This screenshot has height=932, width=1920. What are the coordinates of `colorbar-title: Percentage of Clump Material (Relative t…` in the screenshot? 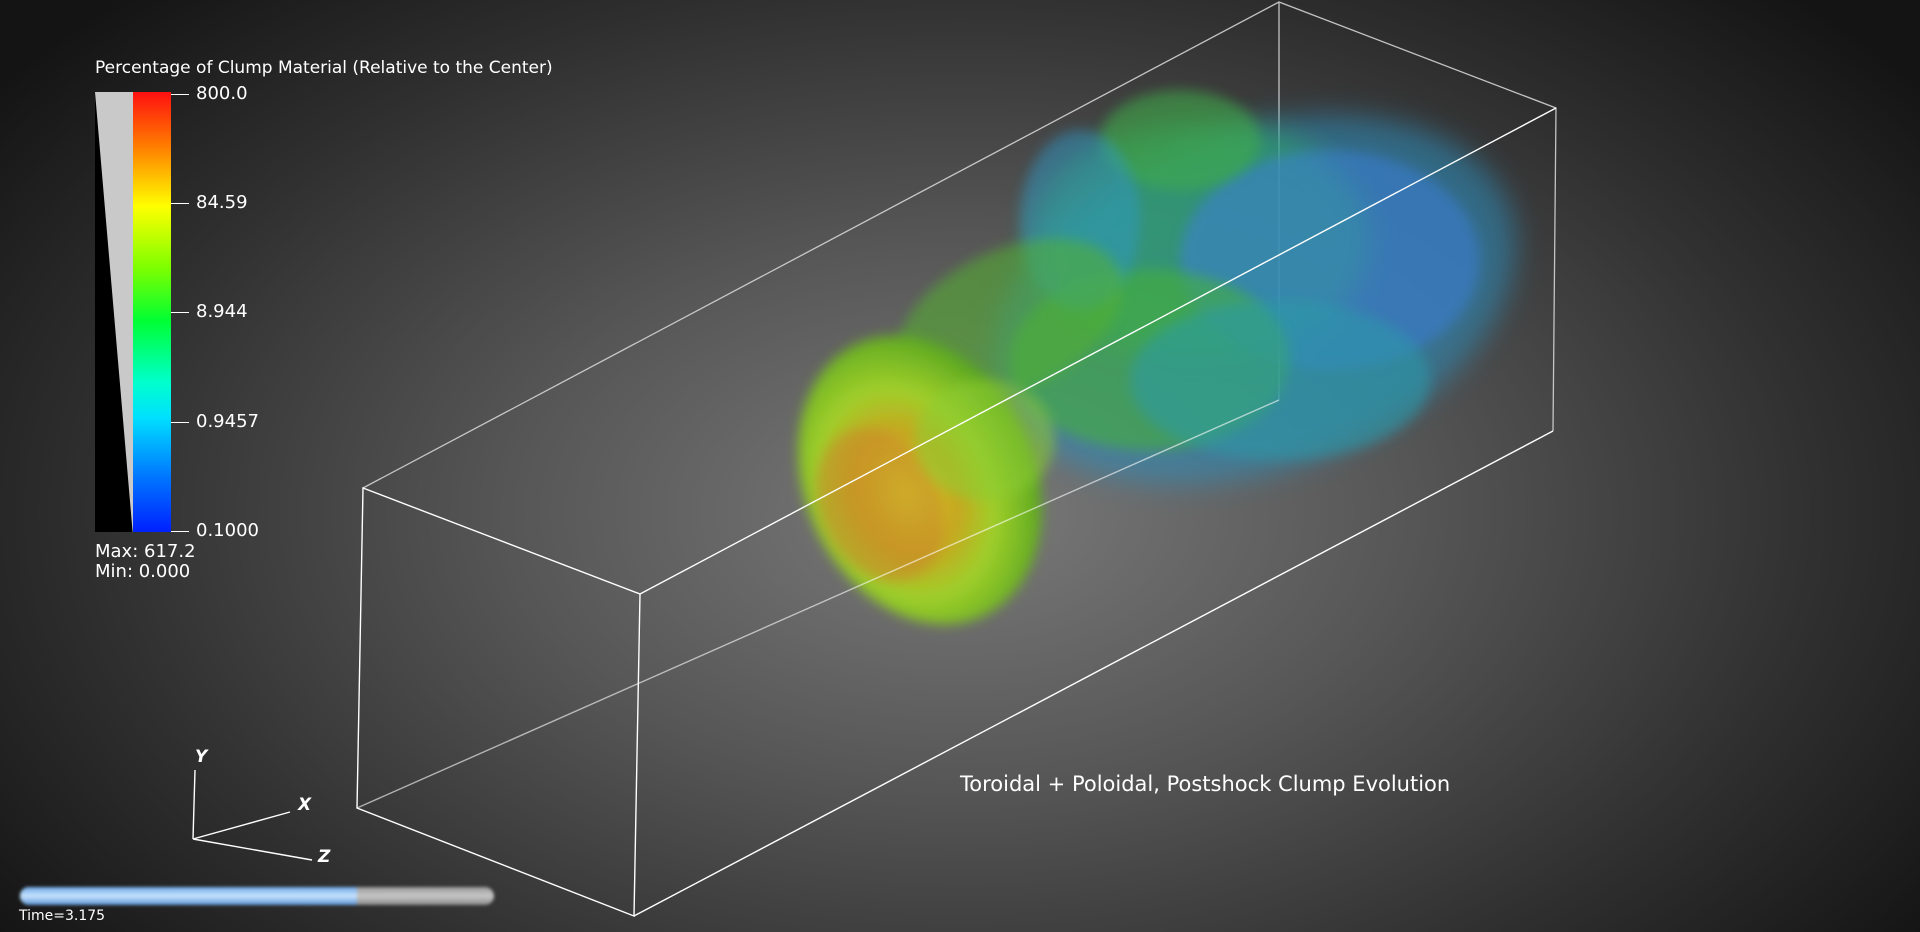 It's located at (324, 68).